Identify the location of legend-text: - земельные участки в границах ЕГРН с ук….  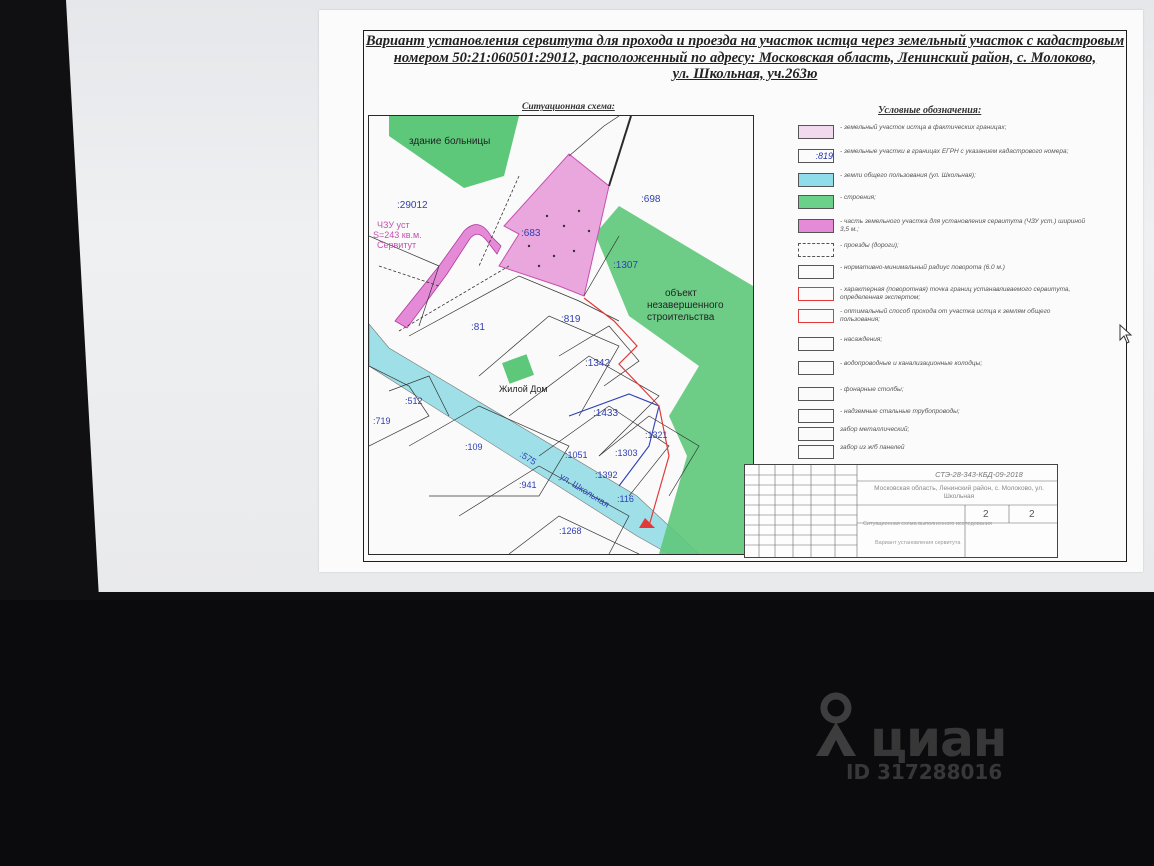
(954, 151).